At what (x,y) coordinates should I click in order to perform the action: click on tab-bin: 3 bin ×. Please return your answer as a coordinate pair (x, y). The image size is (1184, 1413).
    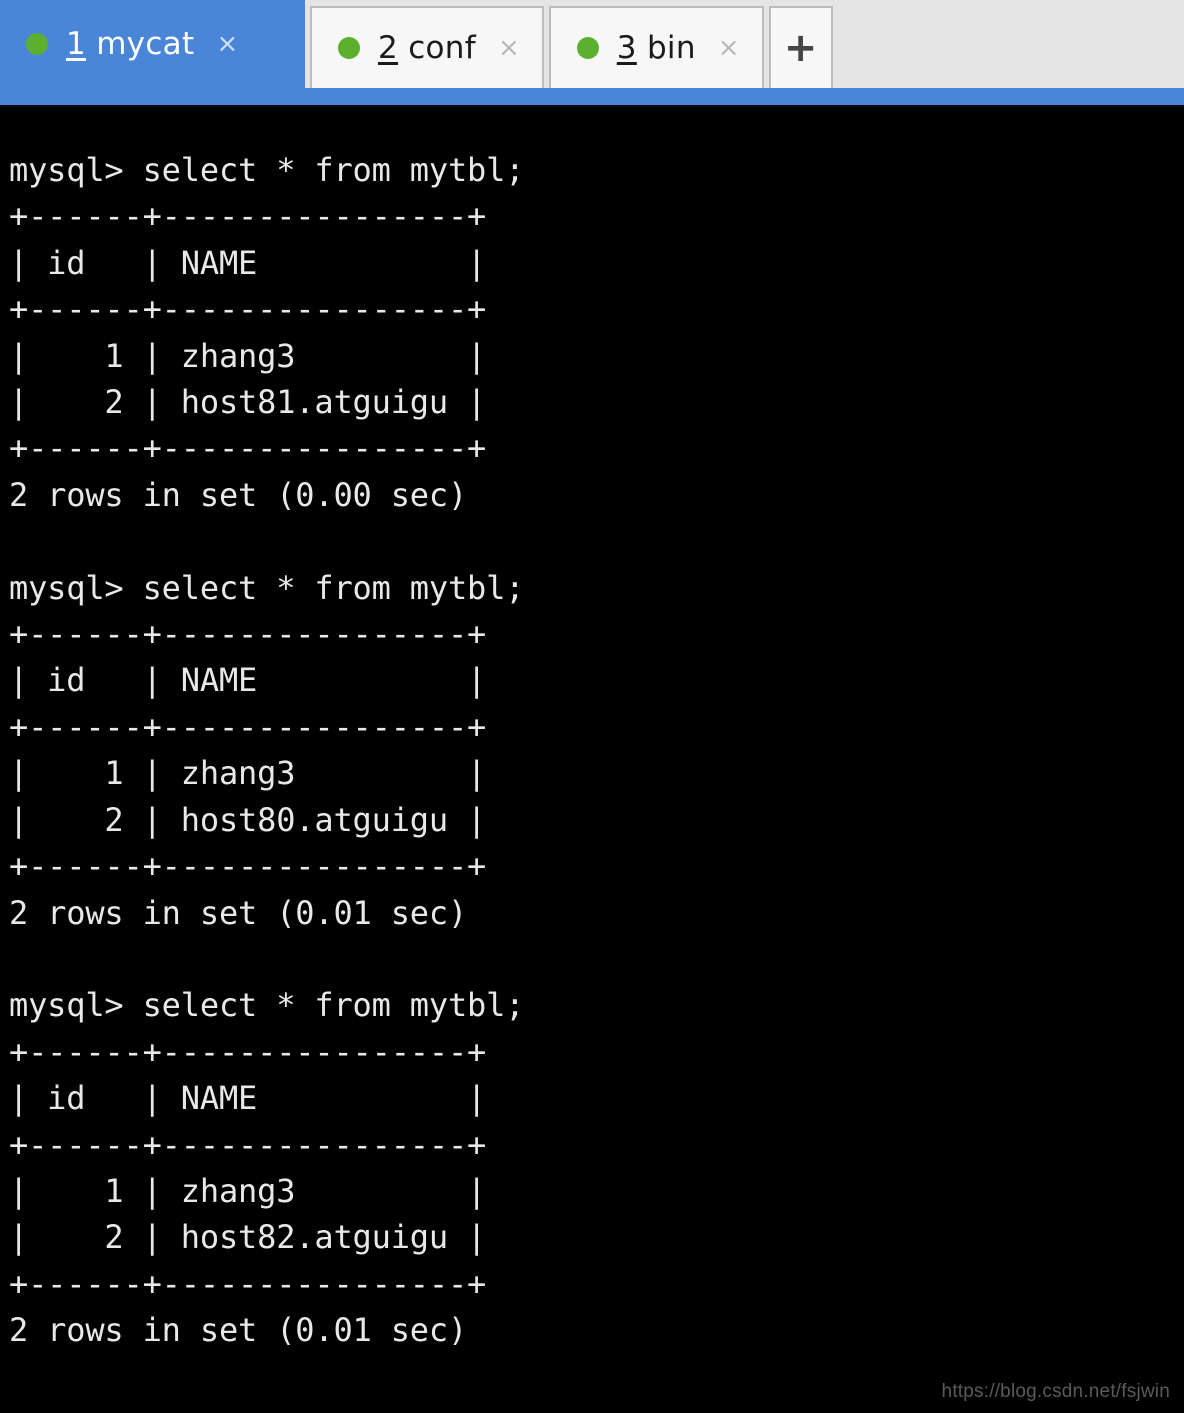
    Looking at the image, I should click on (656, 47).